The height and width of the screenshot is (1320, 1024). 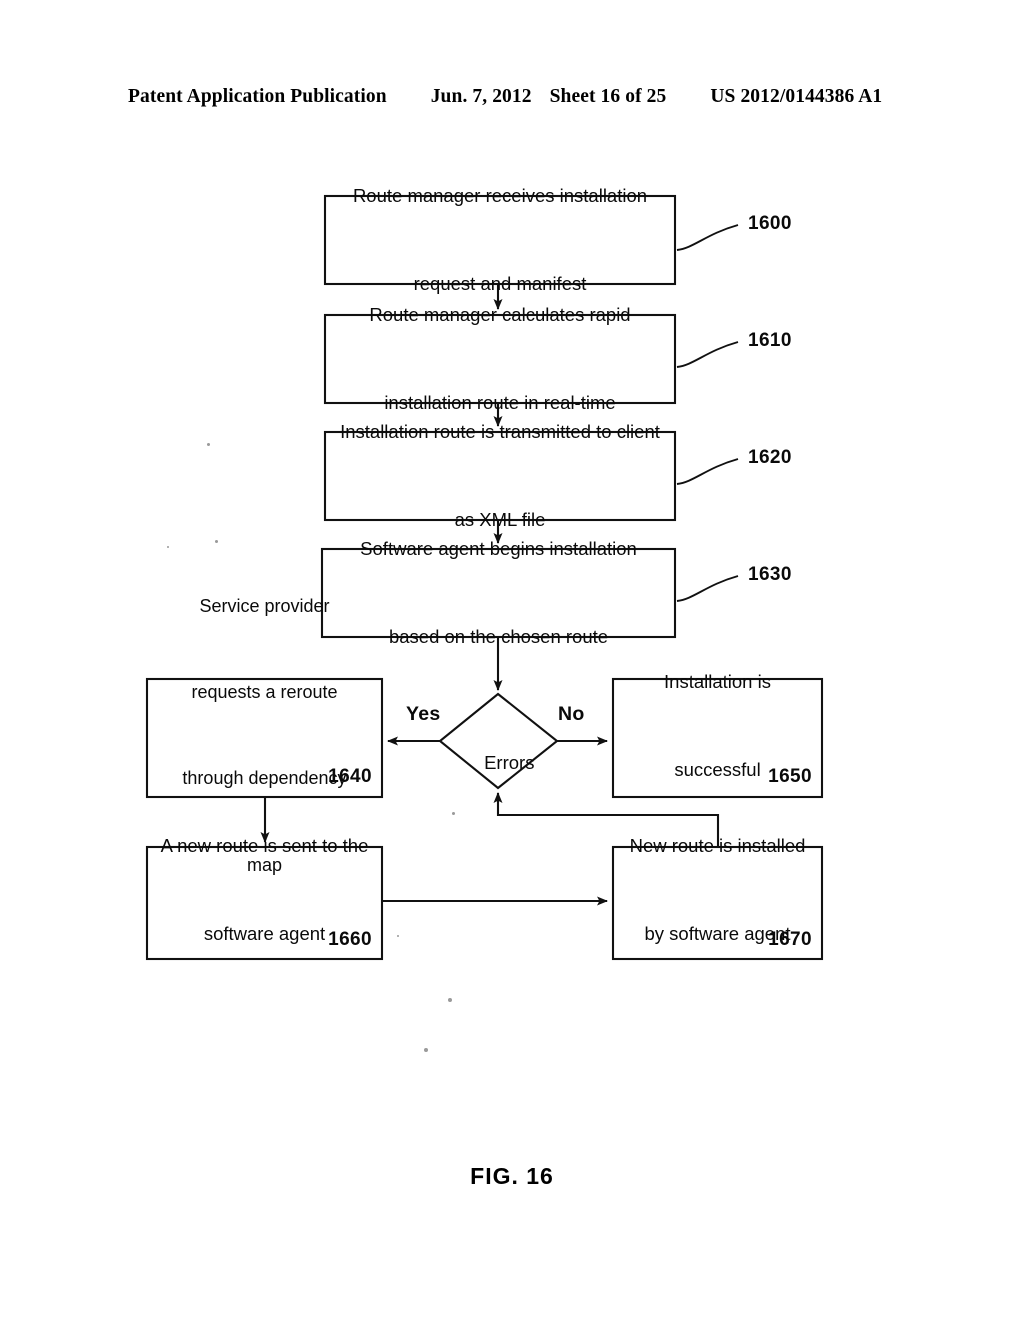 I want to click on node-label-1650-line1: Installation is, so click(x=717, y=681).